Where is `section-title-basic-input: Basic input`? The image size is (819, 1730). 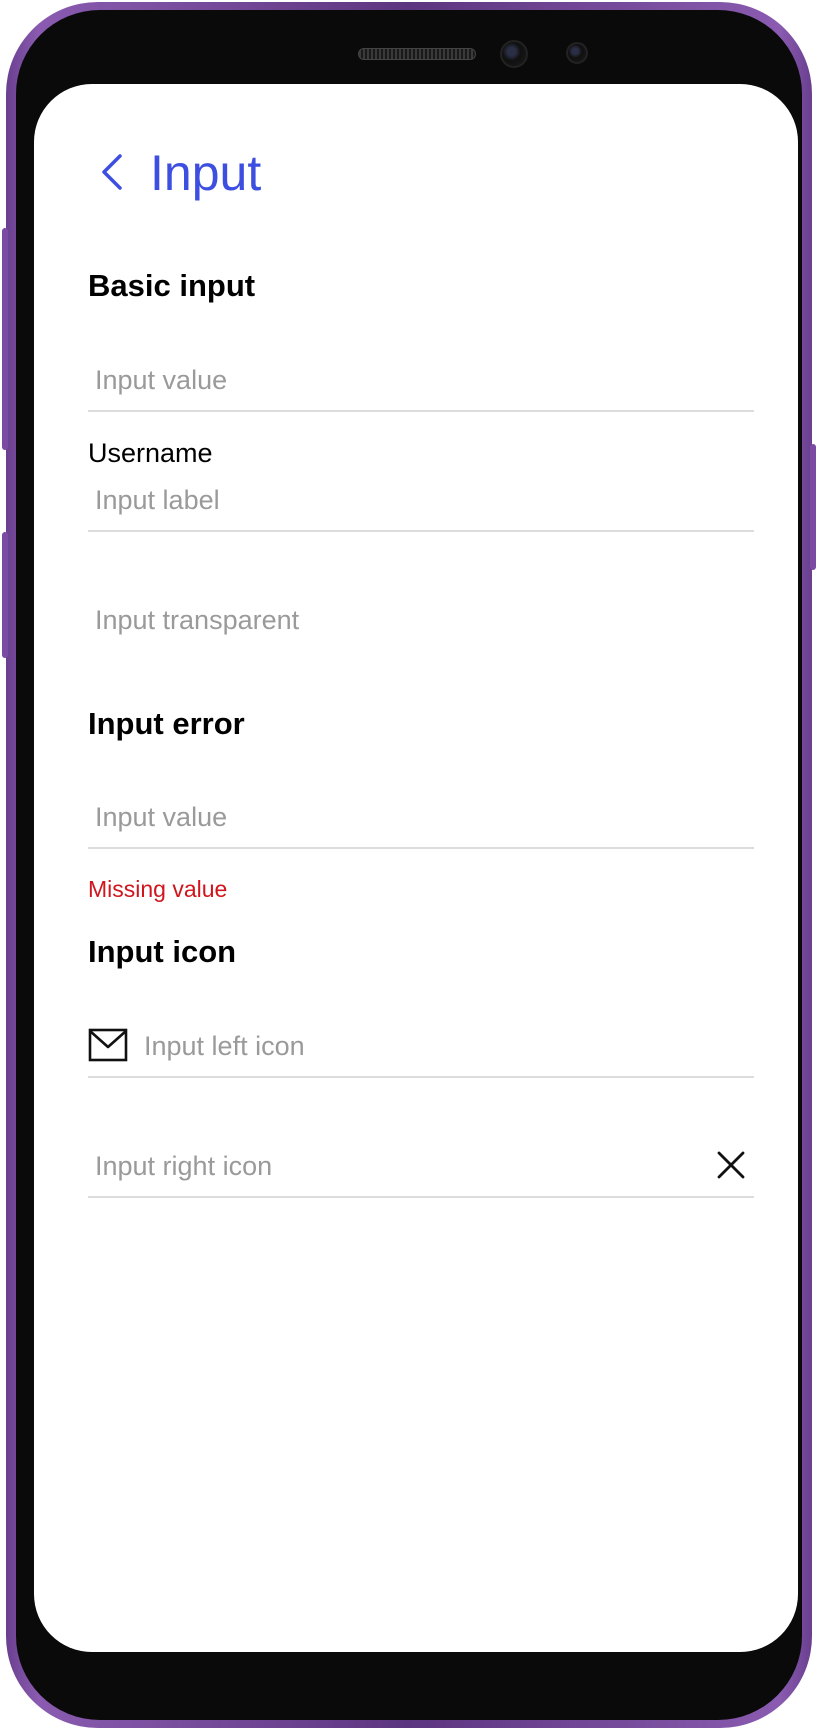 section-title-basic-input: Basic input is located at coordinates (172, 285).